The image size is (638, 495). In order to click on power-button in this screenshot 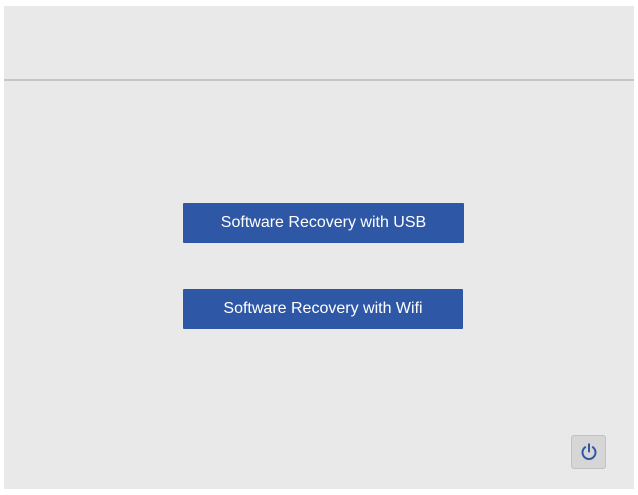, I will do `click(588, 452)`.